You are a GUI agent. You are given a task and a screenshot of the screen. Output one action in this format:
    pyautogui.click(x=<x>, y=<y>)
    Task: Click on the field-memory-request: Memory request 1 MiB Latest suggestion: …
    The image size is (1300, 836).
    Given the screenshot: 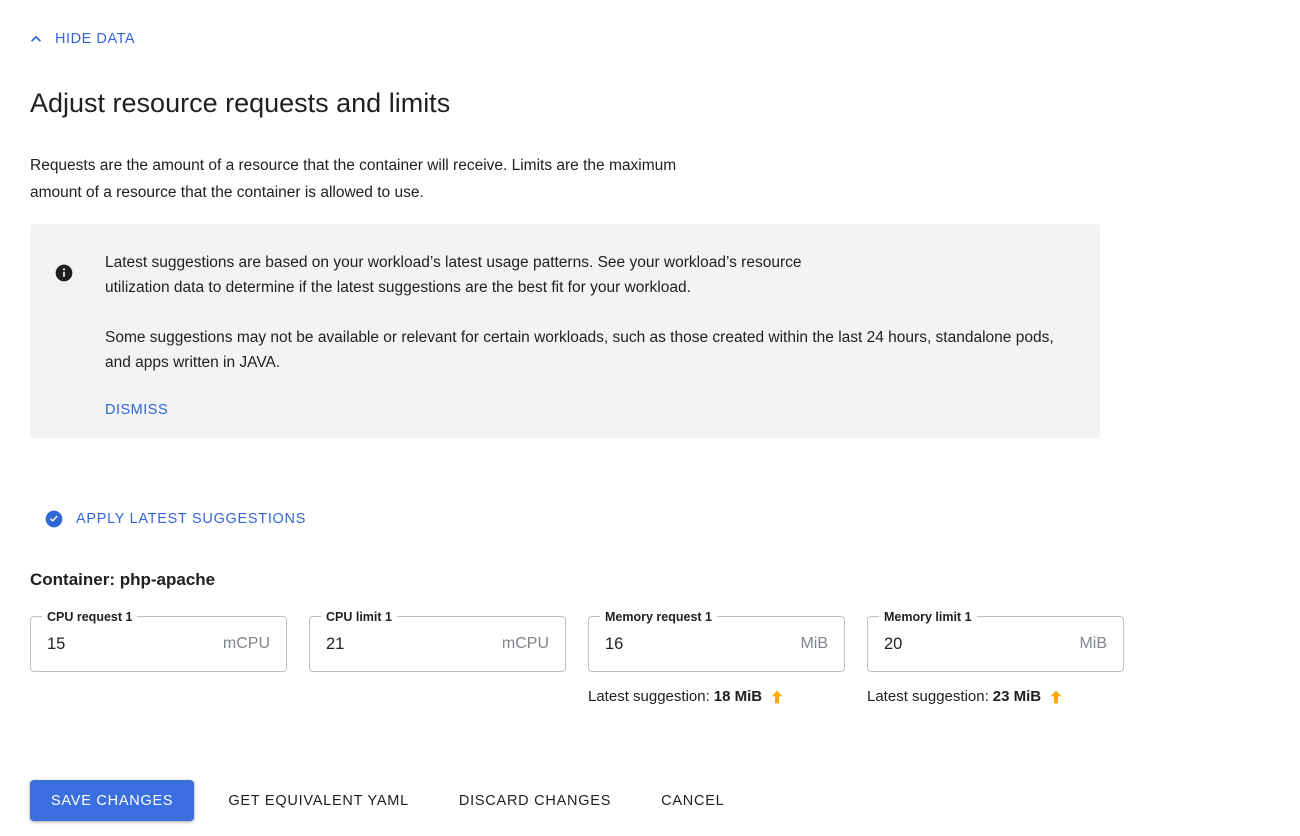 What is the action you would take?
    pyautogui.click(x=716, y=658)
    